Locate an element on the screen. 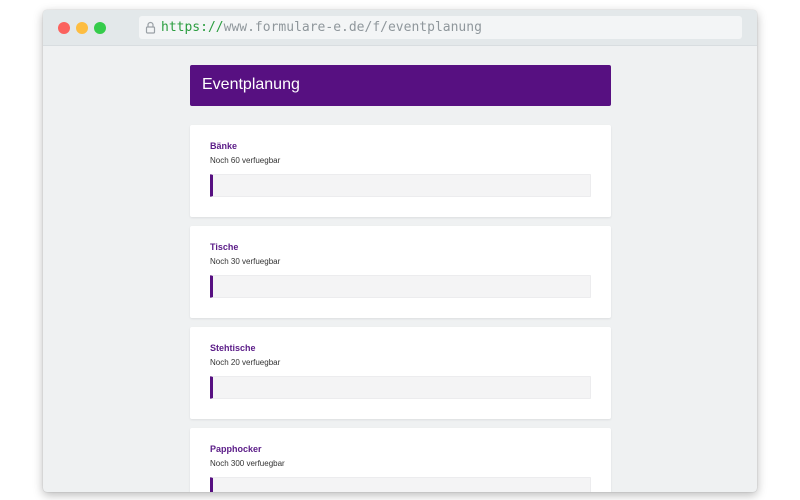 The width and height of the screenshot is (800, 500). field-availability-hint: Noch 20 verfuegbar is located at coordinates (245, 362).